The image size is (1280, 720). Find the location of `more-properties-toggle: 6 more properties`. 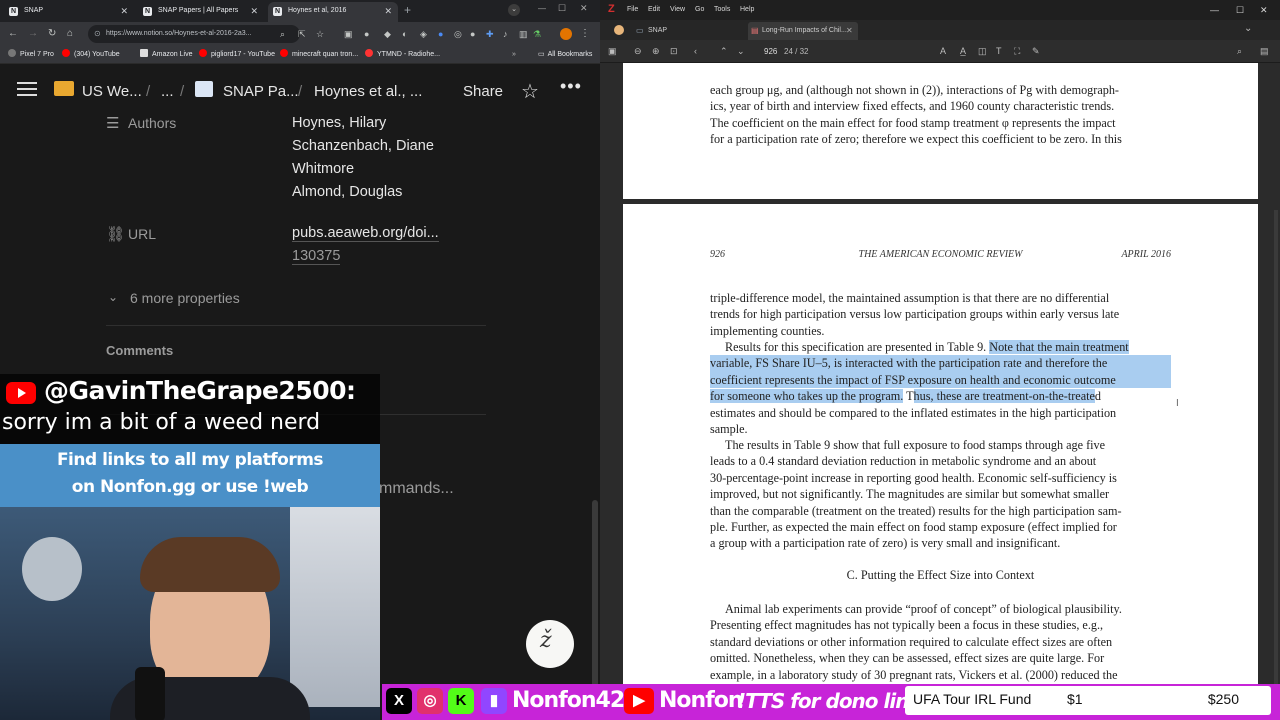

more-properties-toggle: 6 more properties is located at coordinates (185, 298).